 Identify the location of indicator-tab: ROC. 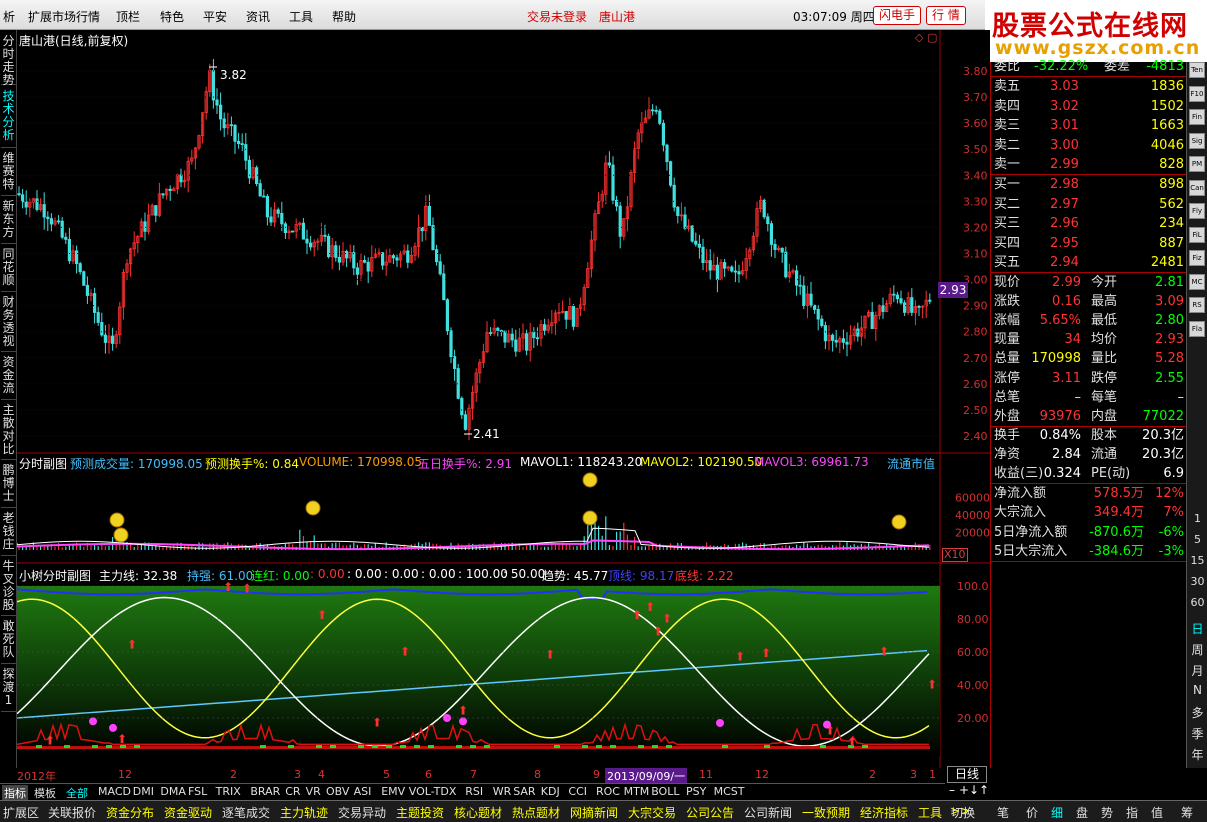
(608, 791).